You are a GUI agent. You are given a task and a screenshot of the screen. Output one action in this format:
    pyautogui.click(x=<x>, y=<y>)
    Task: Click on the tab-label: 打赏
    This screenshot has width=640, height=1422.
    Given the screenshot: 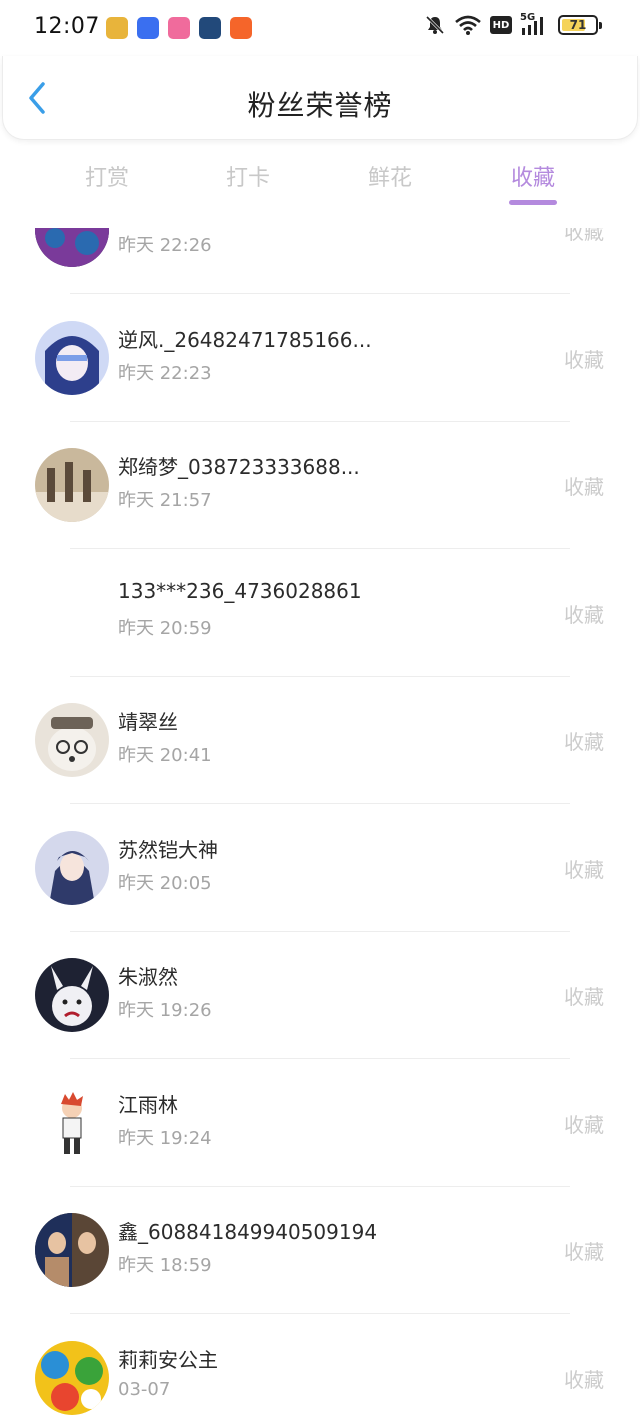 What is the action you would take?
    pyautogui.click(x=106, y=178)
    